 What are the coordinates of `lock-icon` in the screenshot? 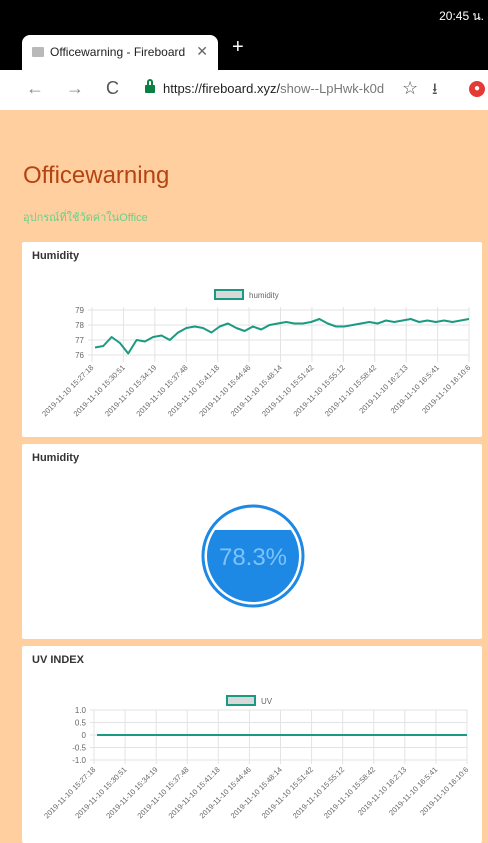 It's located at (150, 86).